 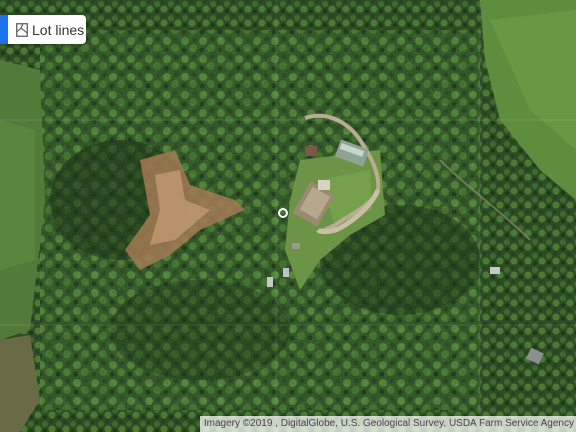 I want to click on lot-lines-toggle-button: Lot lines, so click(x=43, y=29).